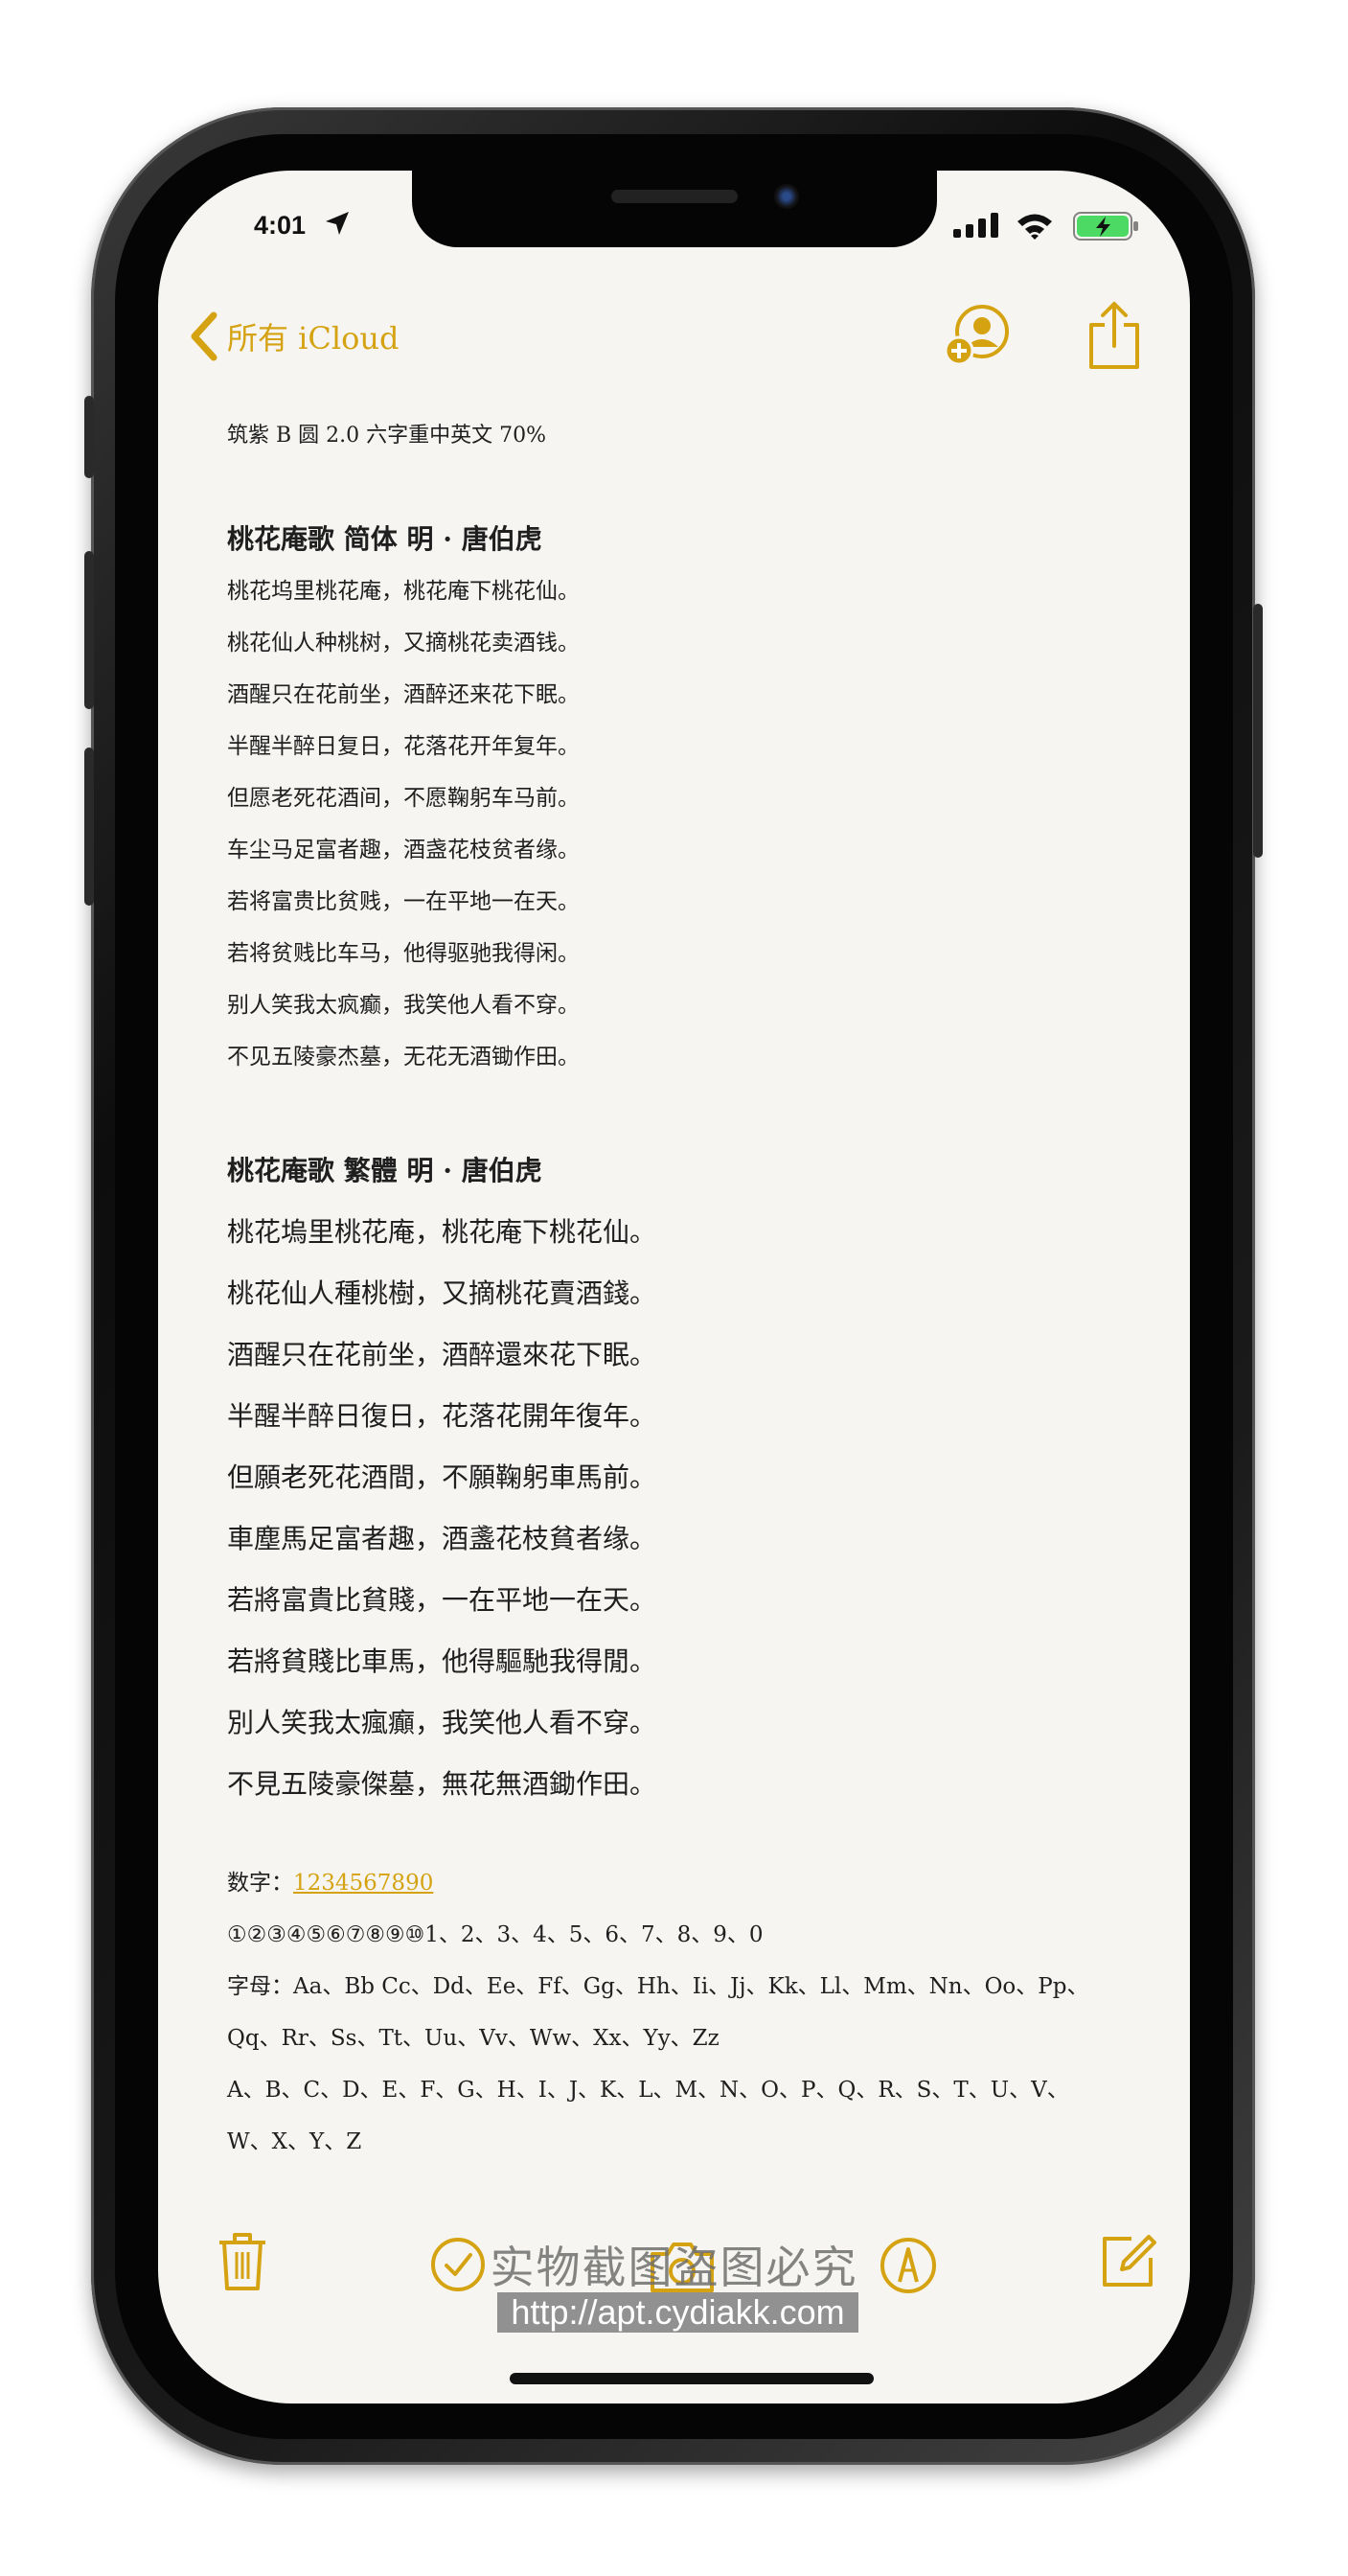 This screenshot has height=2576, width=1348. What do you see at coordinates (442, 1293) in the screenshot?
I see `poem-line: 桃花仙人種桃樹，又摘桃花賣酒錢。` at bounding box center [442, 1293].